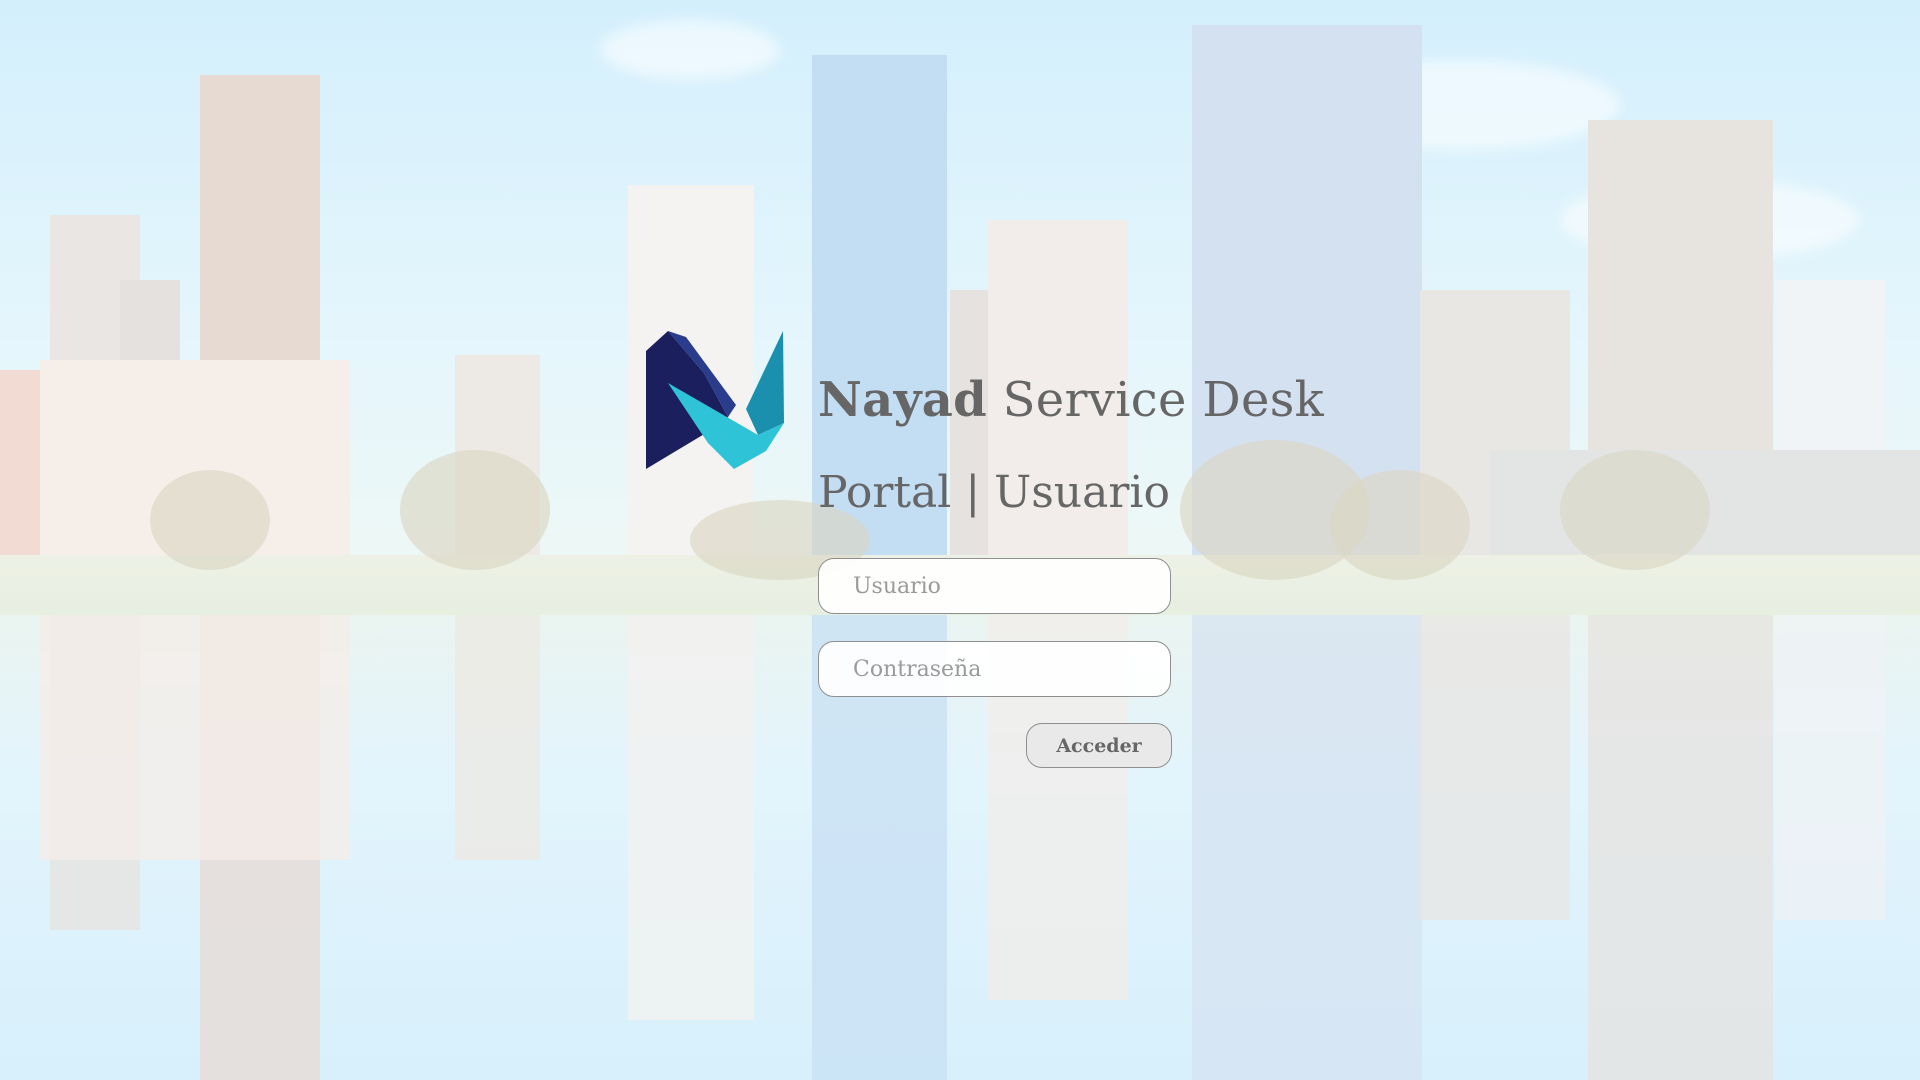 The width and height of the screenshot is (1920, 1080). What do you see at coordinates (994, 669) in the screenshot?
I see `password-input` at bounding box center [994, 669].